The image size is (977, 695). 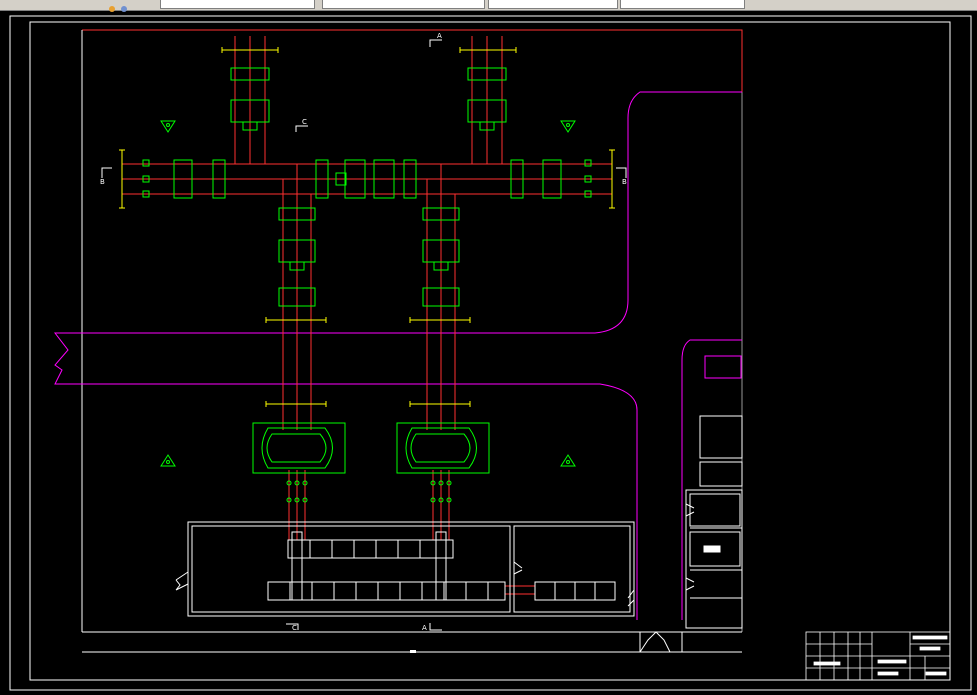 I want to click on lineweight-field, so click(x=682, y=4).